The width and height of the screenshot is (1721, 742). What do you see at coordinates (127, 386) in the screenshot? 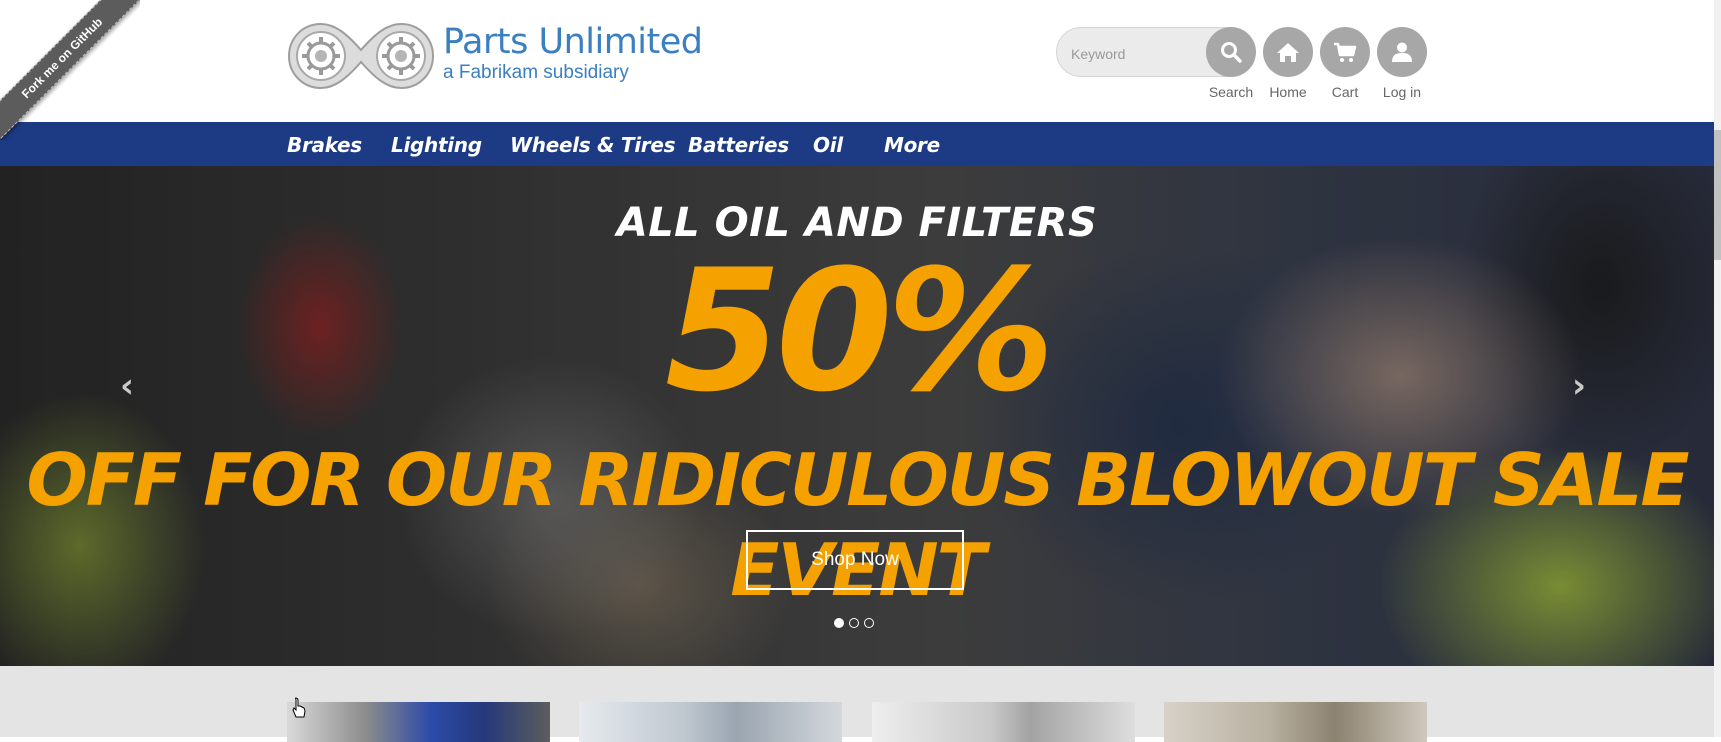
I see `carousel-prev-icon: ‹` at bounding box center [127, 386].